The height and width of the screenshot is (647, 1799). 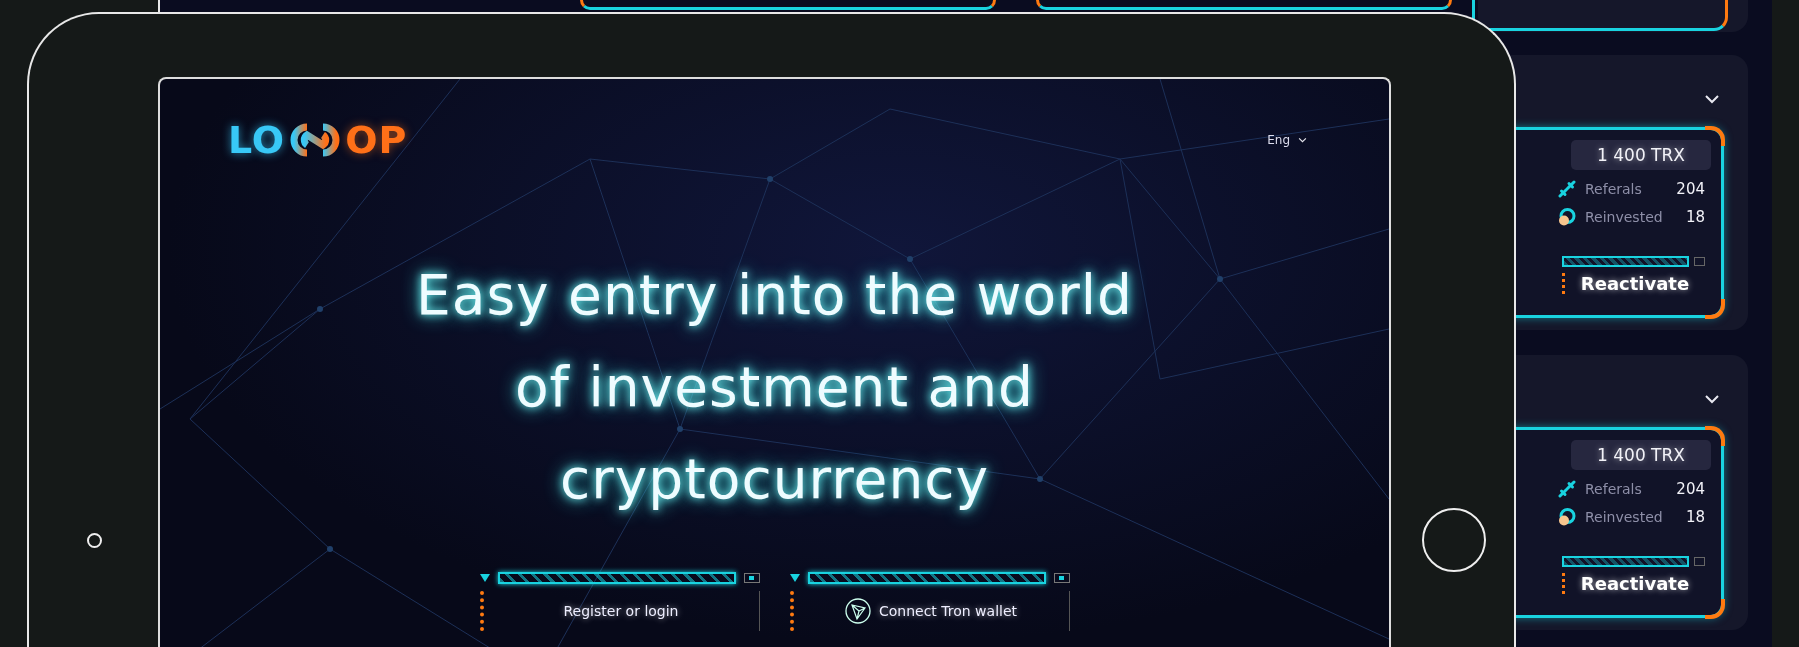 What do you see at coordinates (318, 140) in the screenshot?
I see `logo: LO OP` at bounding box center [318, 140].